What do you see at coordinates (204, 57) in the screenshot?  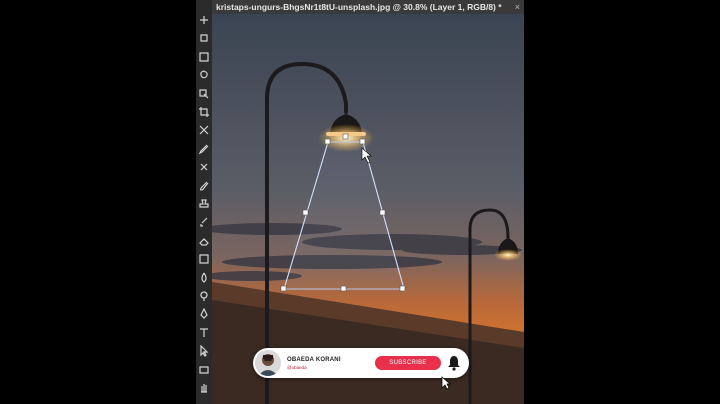 I see `marquee-icon` at bounding box center [204, 57].